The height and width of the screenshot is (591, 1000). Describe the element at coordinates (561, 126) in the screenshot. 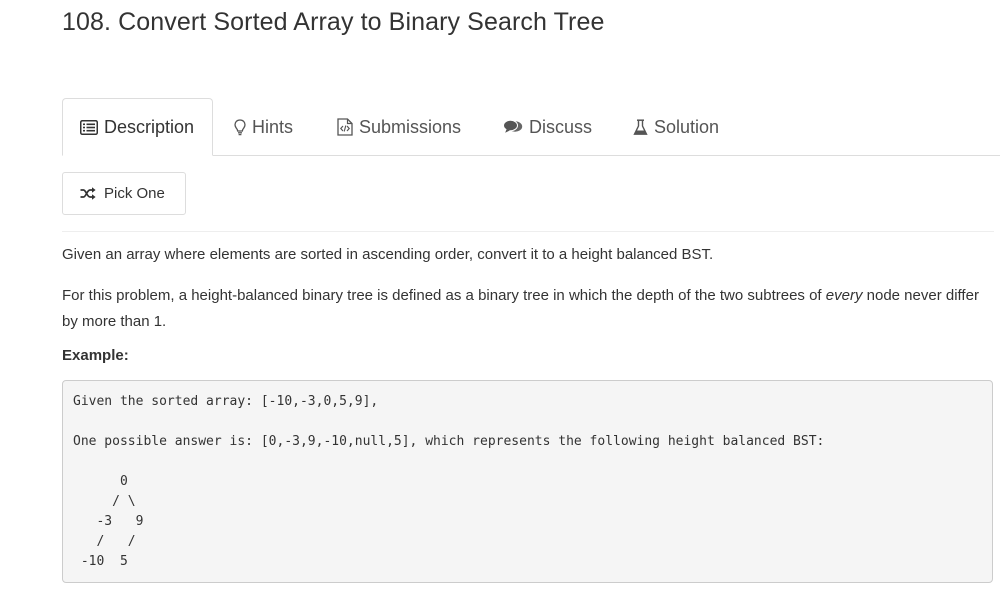

I see `tab-discuss-label: Discuss` at that location.